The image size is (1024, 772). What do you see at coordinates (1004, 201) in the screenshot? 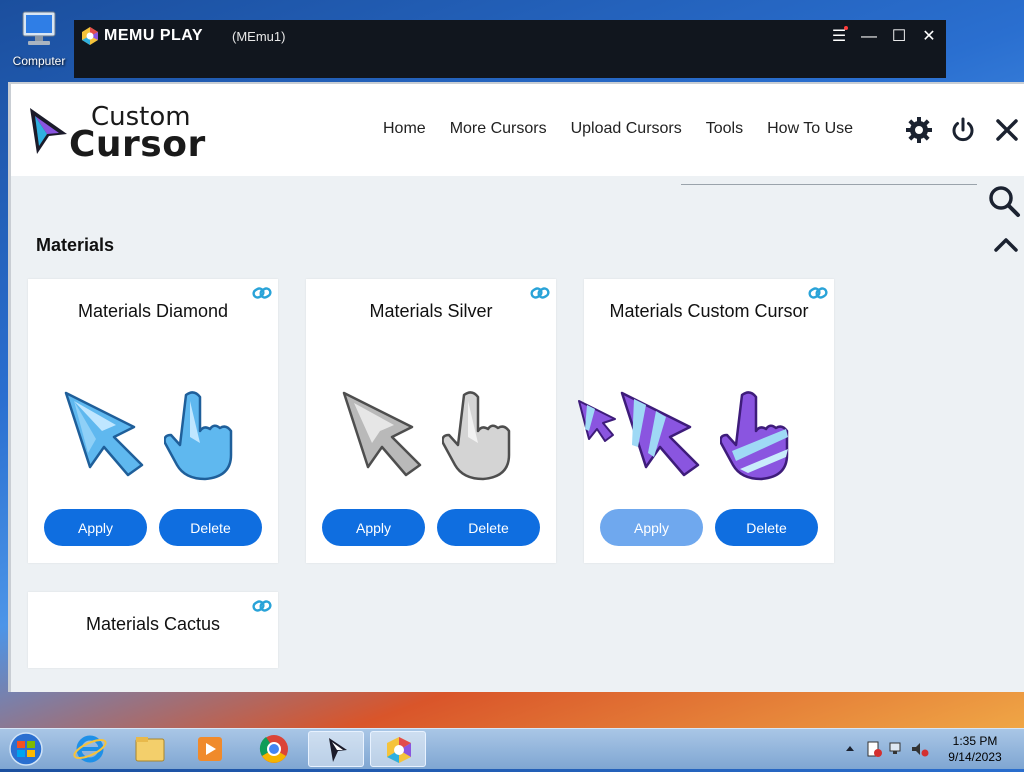
I see `search-icon` at bounding box center [1004, 201].